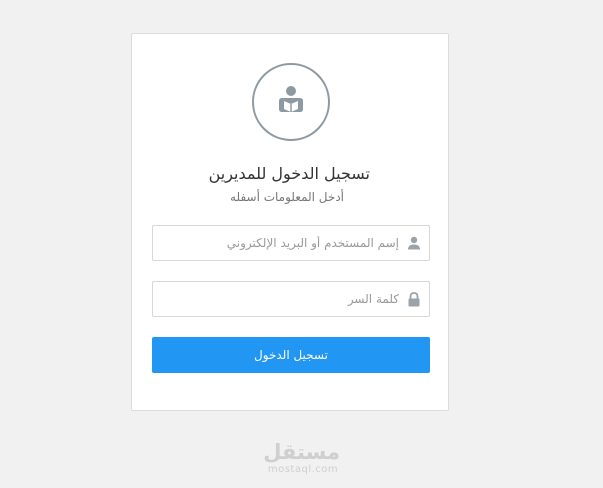  I want to click on reader-icon, so click(291, 99).